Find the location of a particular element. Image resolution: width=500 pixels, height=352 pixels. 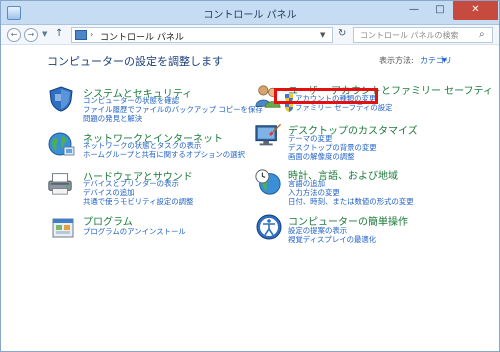

category-programs: プログラム is located at coordinates (108, 220).